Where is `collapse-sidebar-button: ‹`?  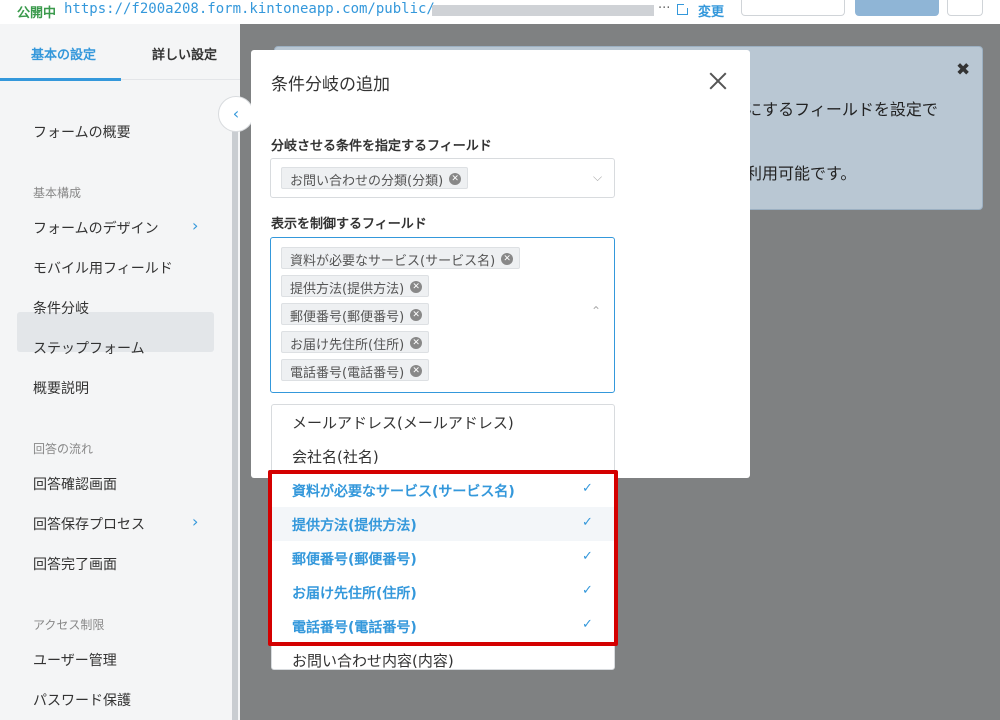
collapse-sidebar-button: ‹ is located at coordinates (236, 114).